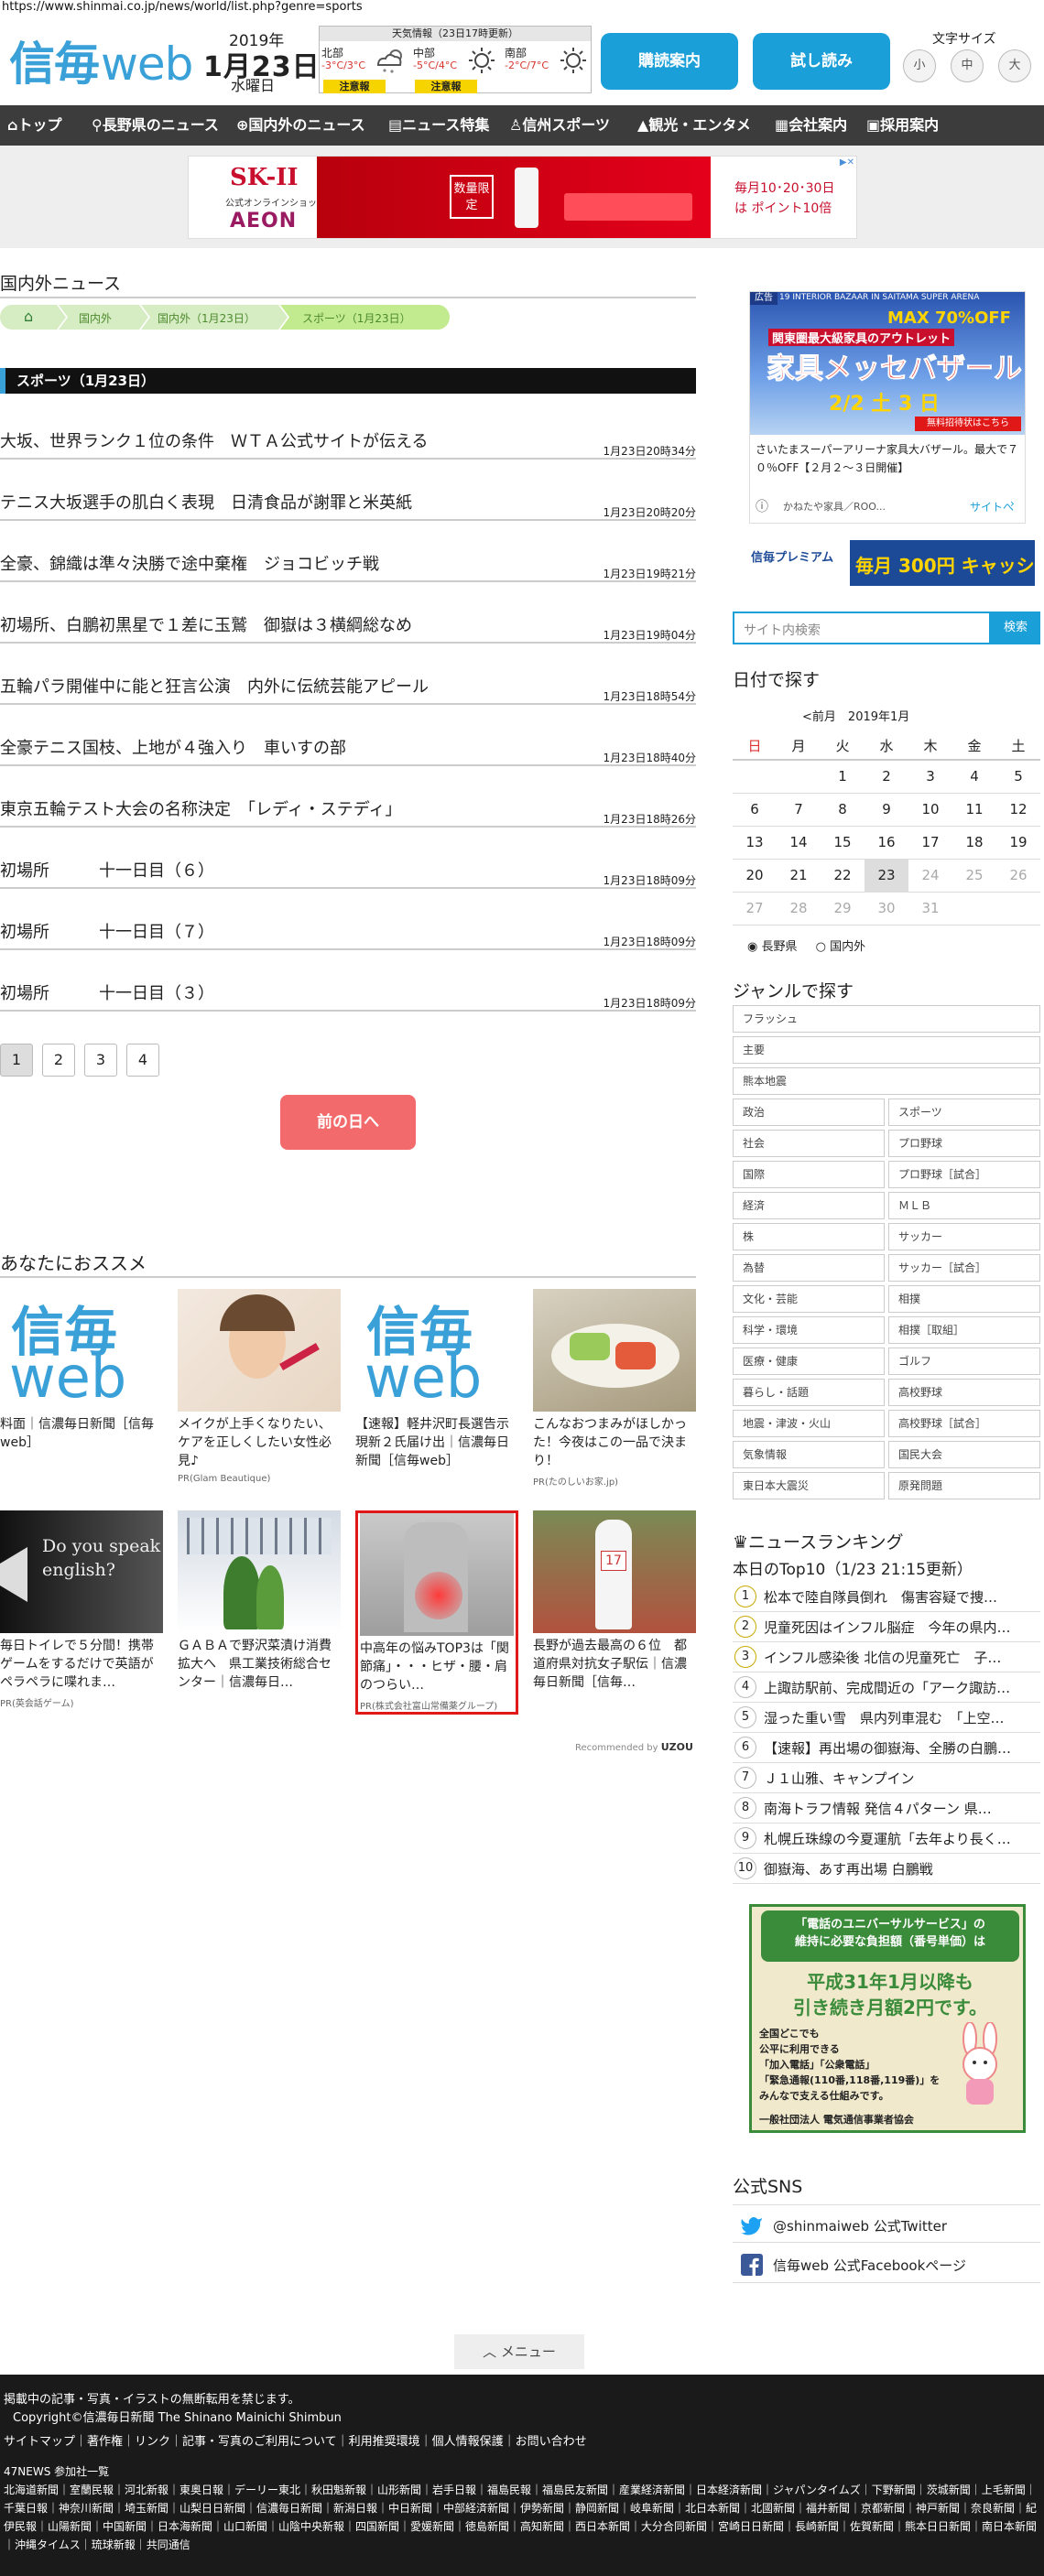  Describe the element at coordinates (100, 1061) in the screenshot. I see `page-3-button: 3` at that location.